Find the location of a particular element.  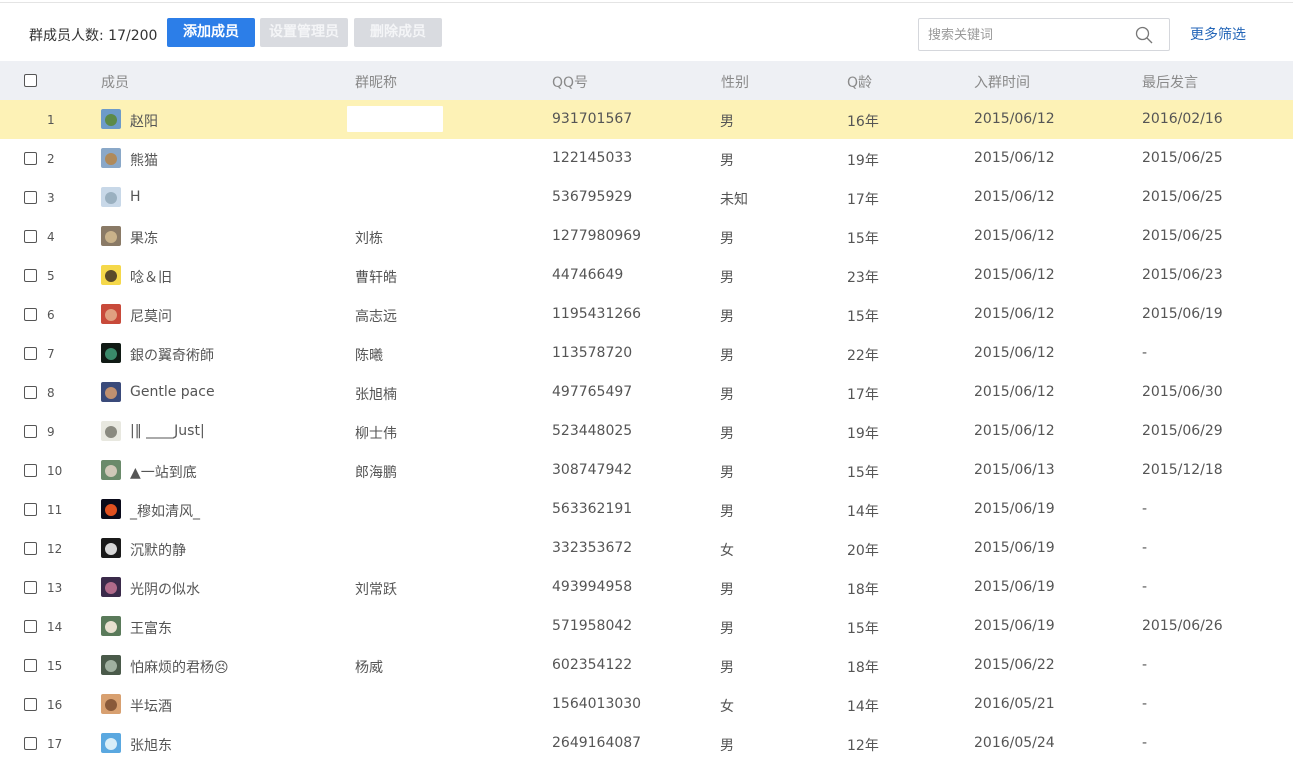

member-name: 赵阳 is located at coordinates (144, 121).